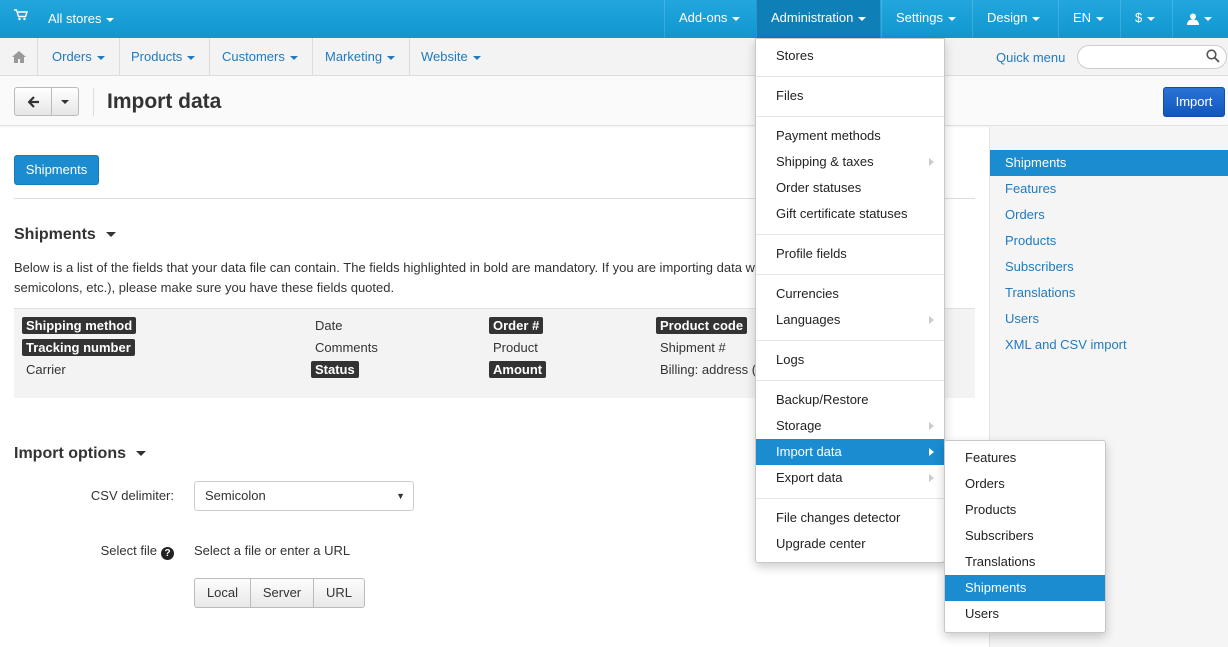  What do you see at coordinates (260, 56) in the screenshot?
I see `nav-customers: Customers` at bounding box center [260, 56].